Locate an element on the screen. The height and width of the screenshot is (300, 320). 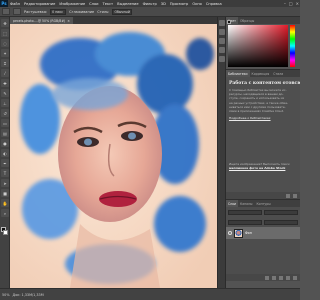
tab-layers: Слои is located at coordinates (232, 203).